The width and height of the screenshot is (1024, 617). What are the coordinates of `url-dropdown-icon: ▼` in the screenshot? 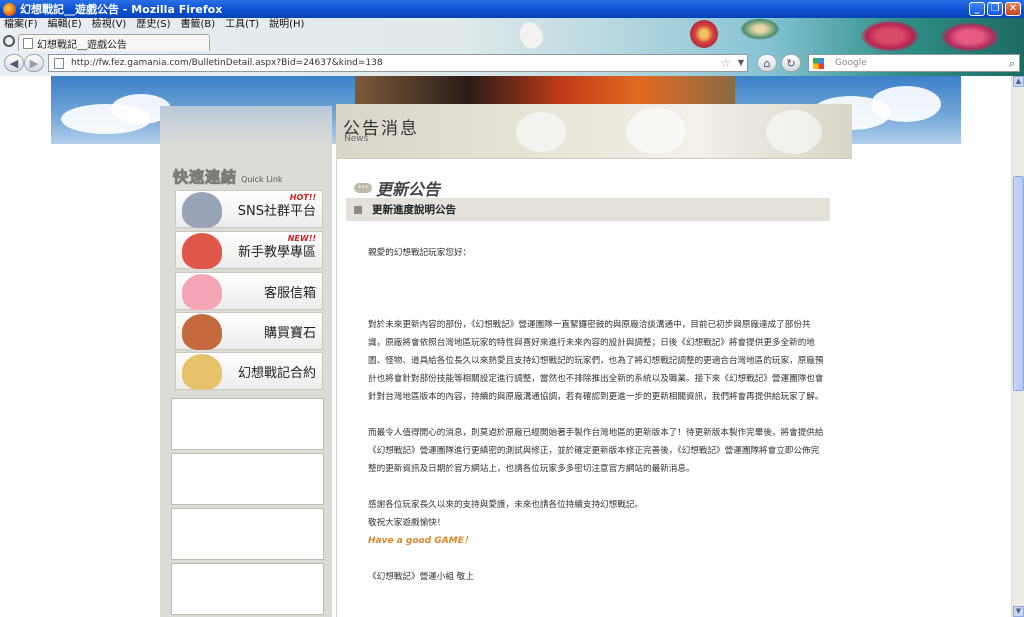 It's located at (741, 62).